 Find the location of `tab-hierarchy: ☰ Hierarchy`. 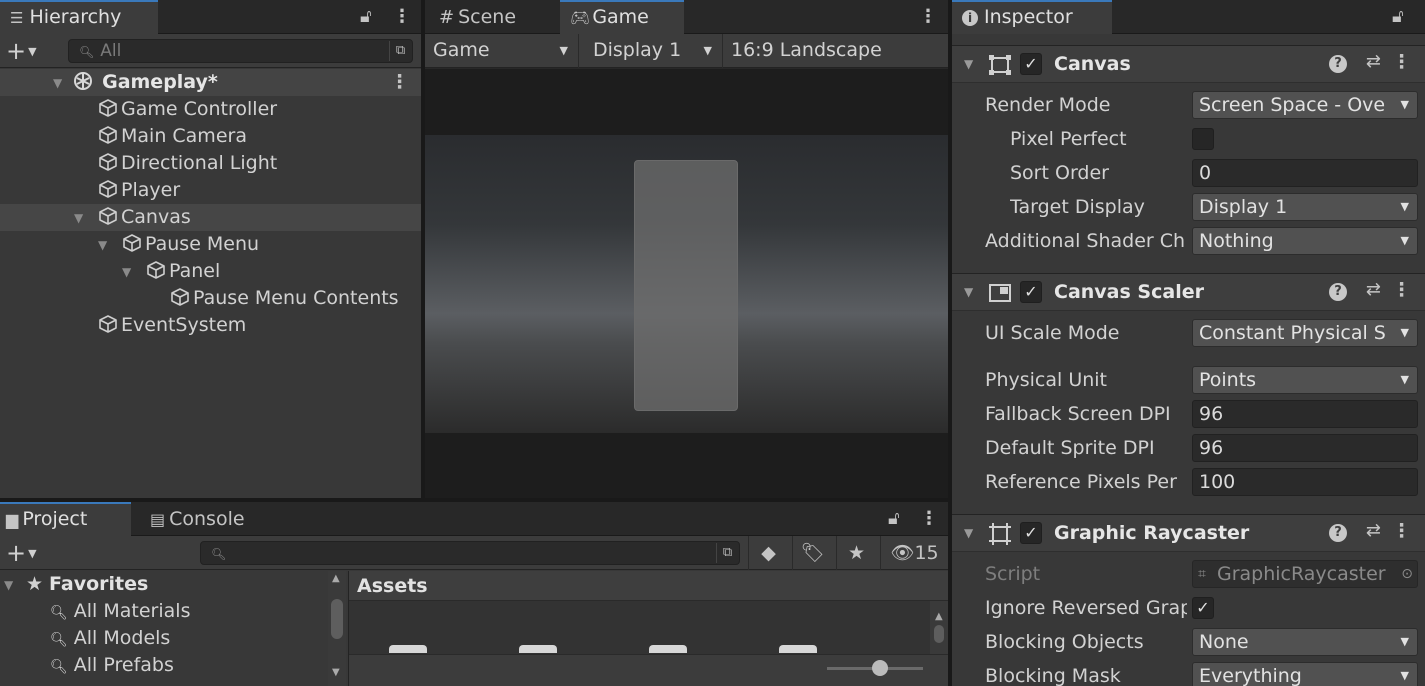

tab-hierarchy: ☰ Hierarchy is located at coordinates (79, 17).